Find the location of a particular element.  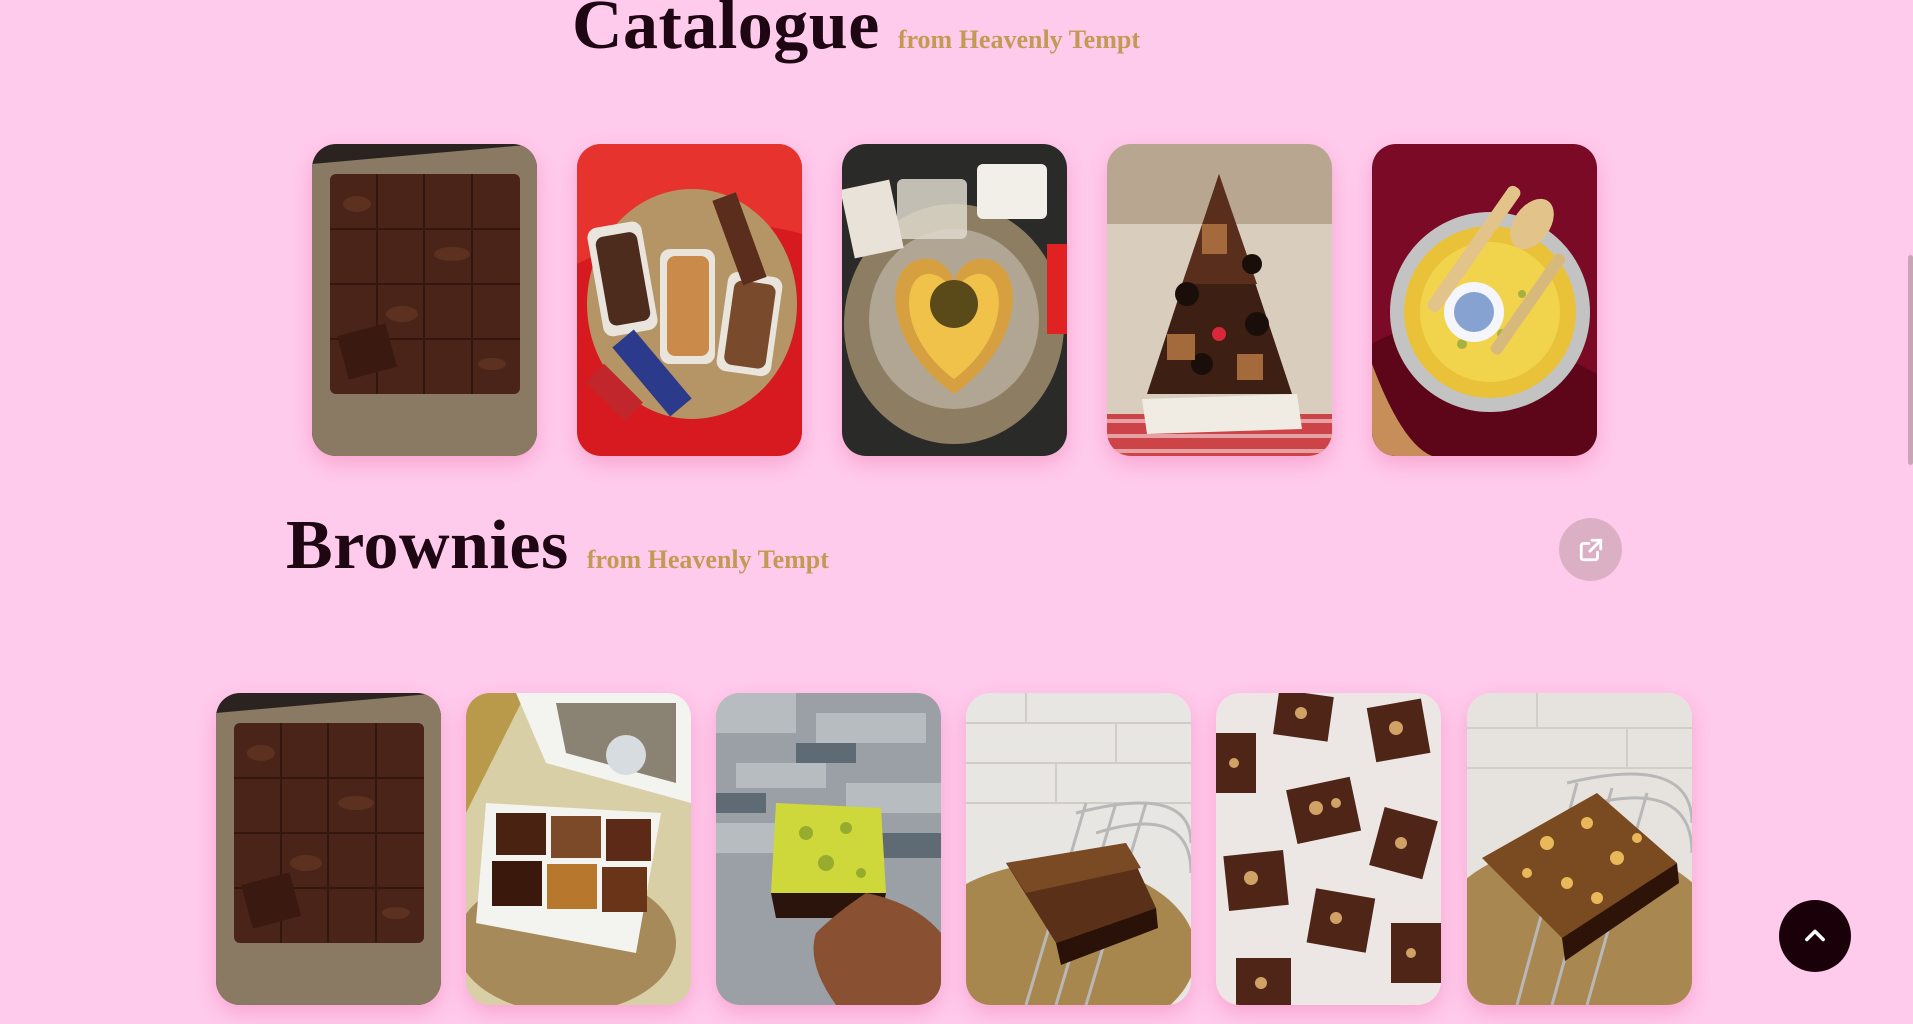

external-link-icon is located at coordinates (1590, 549).